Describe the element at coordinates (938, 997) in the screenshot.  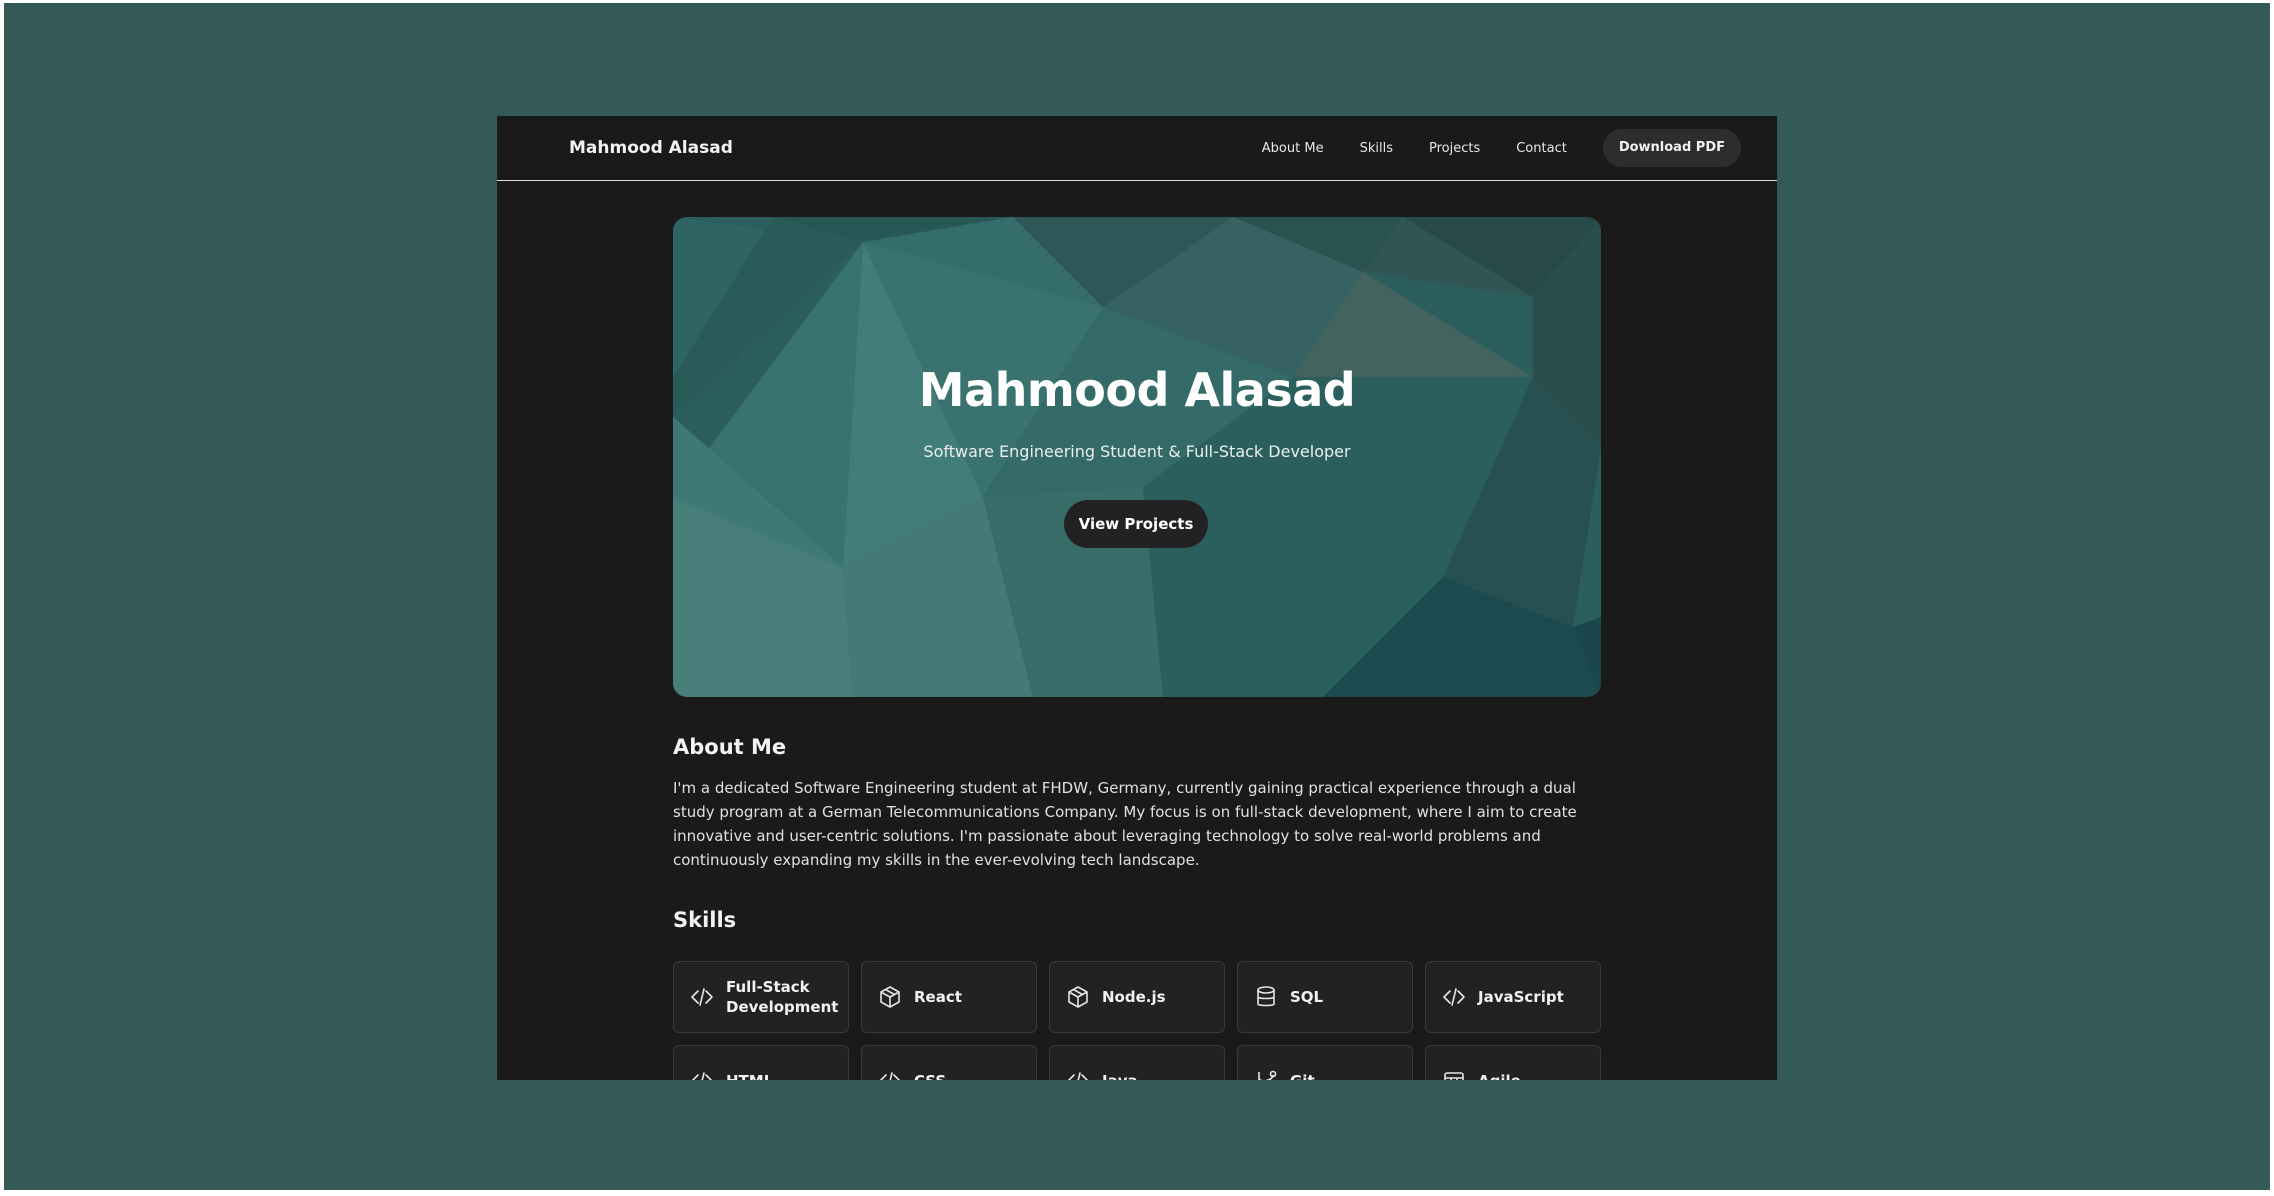
I see `skill-label: React` at that location.